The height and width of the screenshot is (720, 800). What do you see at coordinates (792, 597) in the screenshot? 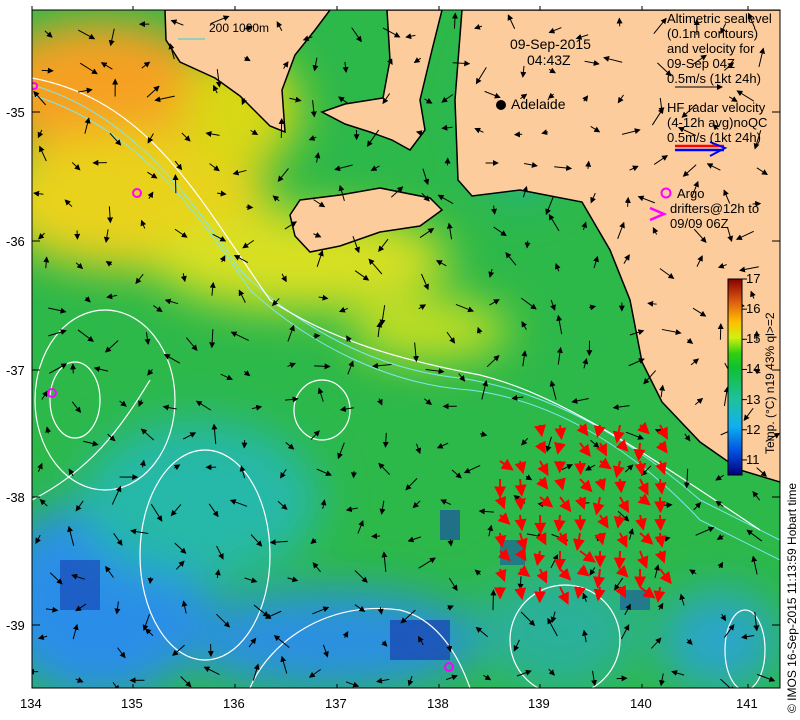
I see `credit: © IMOS 16-Sep-2015 11:13:59 Hobart time` at bounding box center [792, 597].